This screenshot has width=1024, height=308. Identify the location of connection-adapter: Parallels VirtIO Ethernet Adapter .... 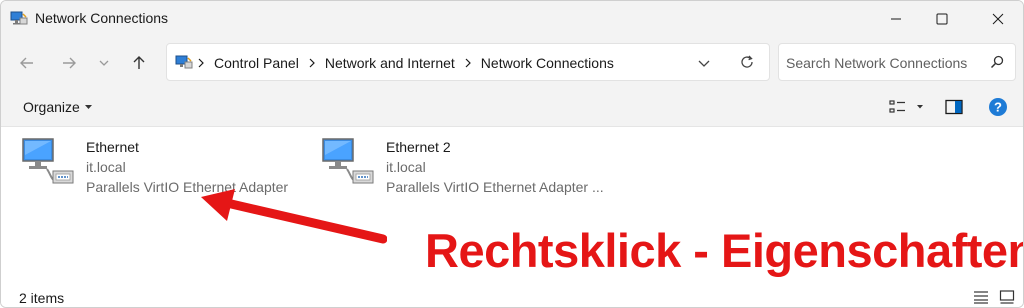
(495, 187).